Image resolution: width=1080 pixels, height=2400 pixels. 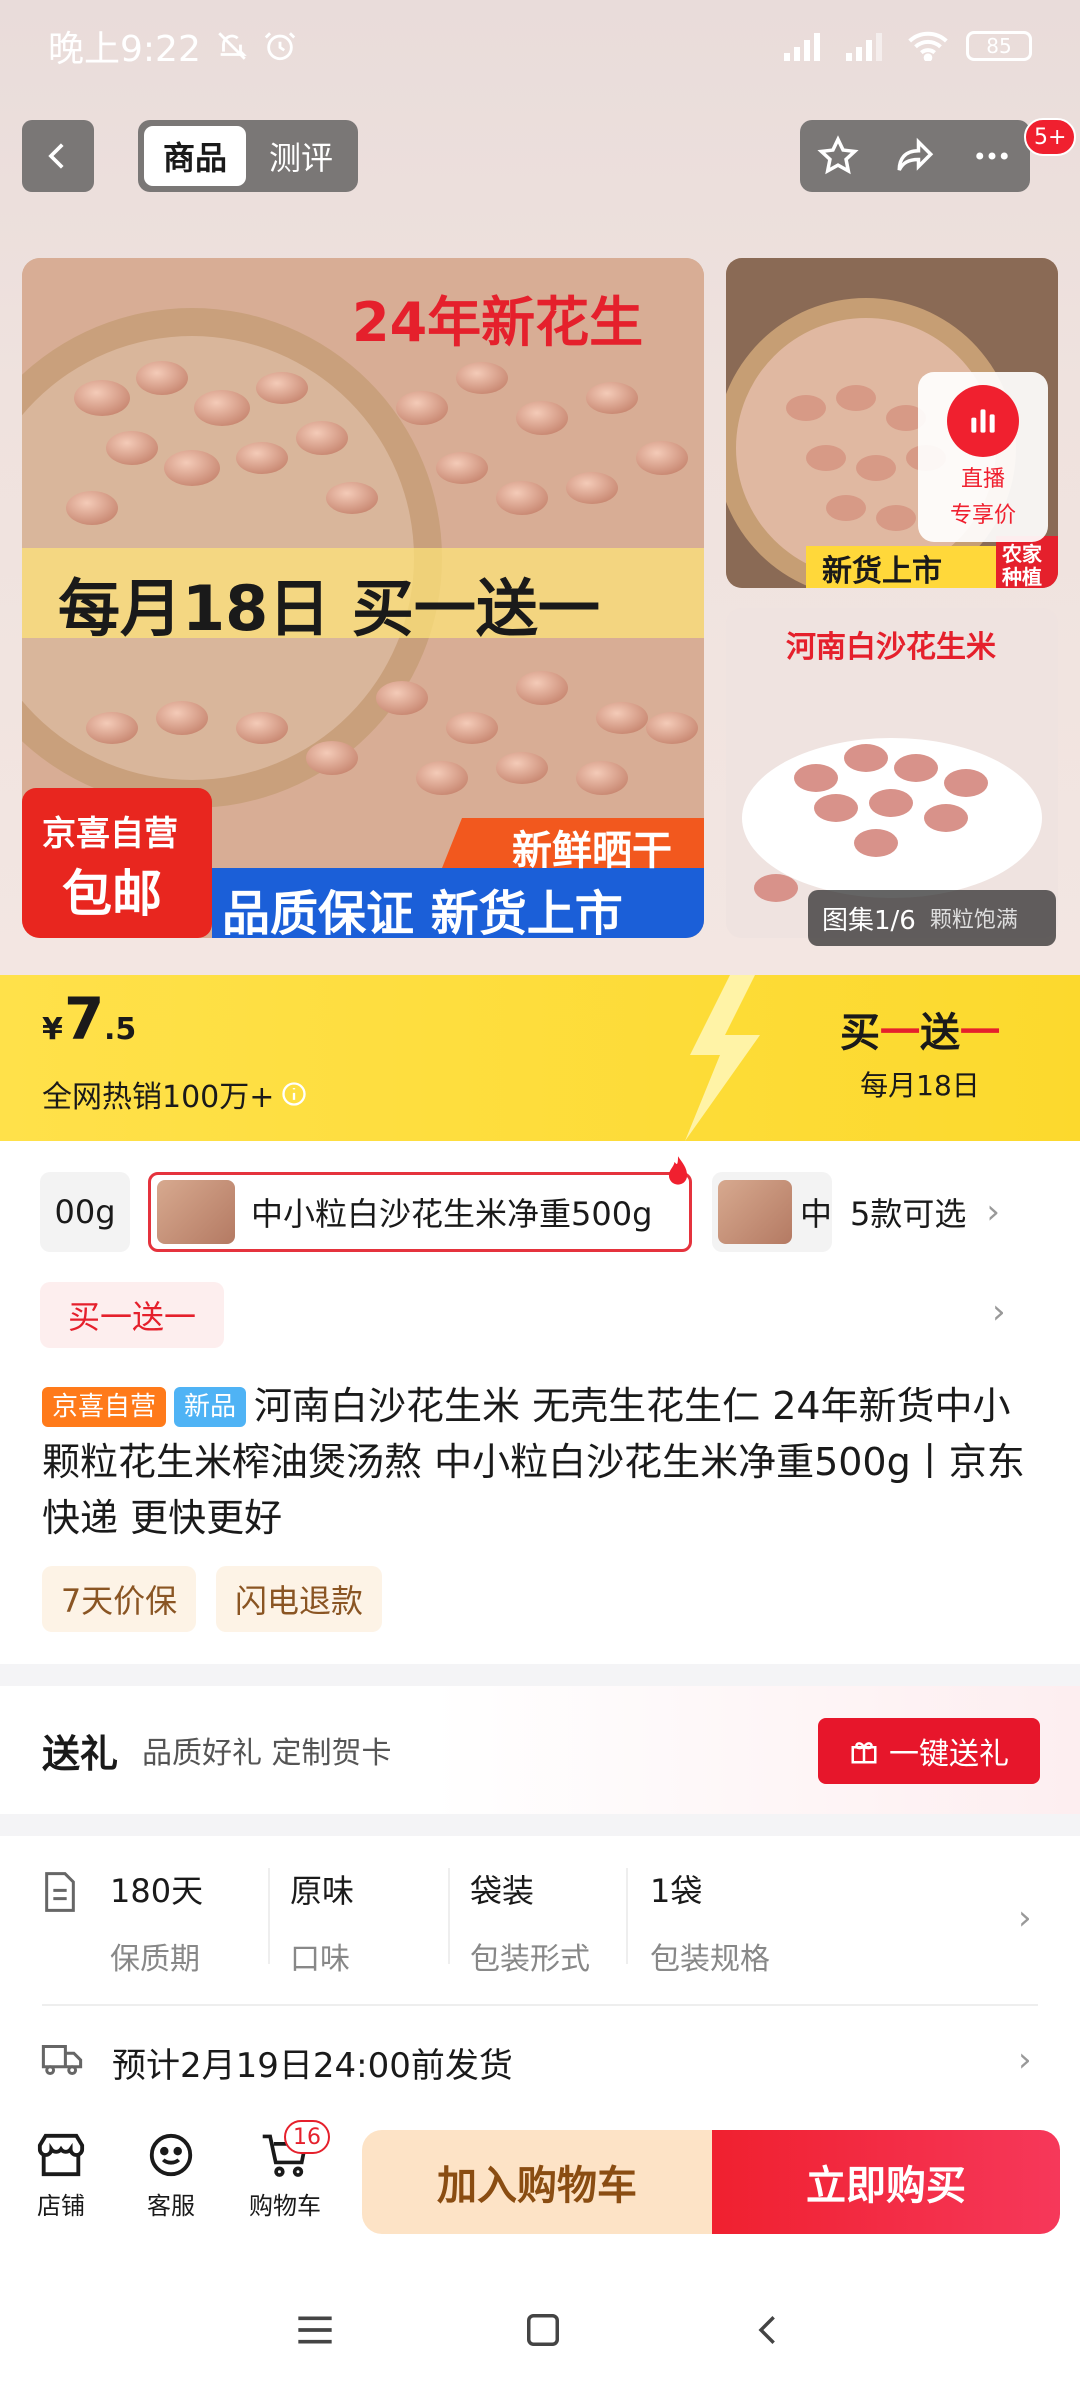 I want to click on spec-value: 袋装, so click(x=502, y=1891).